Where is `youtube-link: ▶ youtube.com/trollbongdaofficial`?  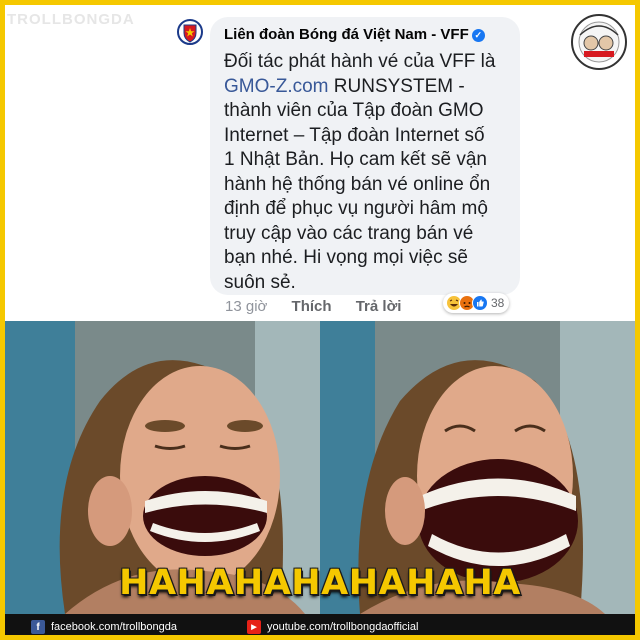
youtube-link: ▶ youtube.com/trollbongdaofficial is located at coordinates (332, 627).